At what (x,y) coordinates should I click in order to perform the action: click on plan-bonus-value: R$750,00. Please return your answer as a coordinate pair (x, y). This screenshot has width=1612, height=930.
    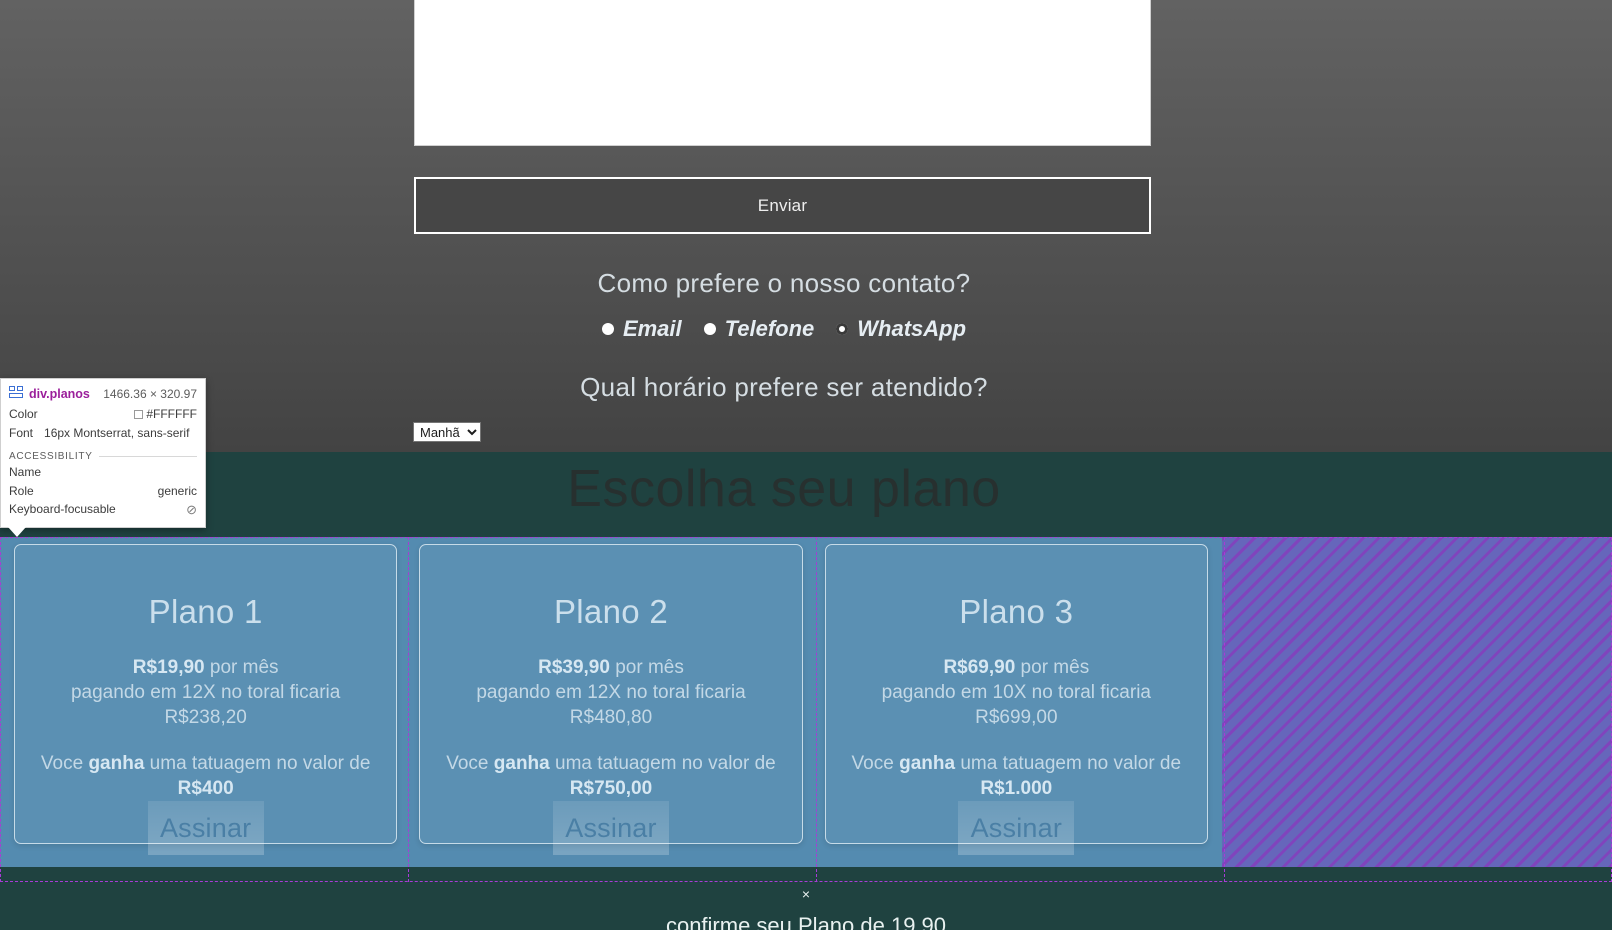
    Looking at the image, I should click on (611, 789).